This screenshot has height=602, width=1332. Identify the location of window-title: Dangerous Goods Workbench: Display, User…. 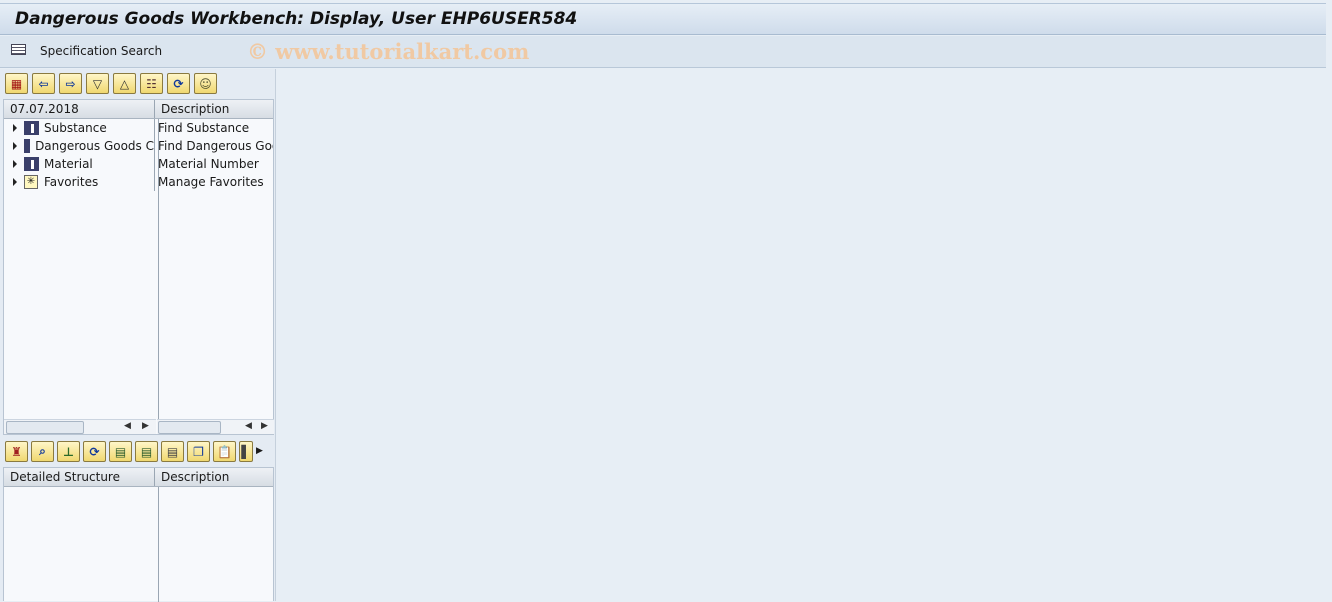
(296, 19).